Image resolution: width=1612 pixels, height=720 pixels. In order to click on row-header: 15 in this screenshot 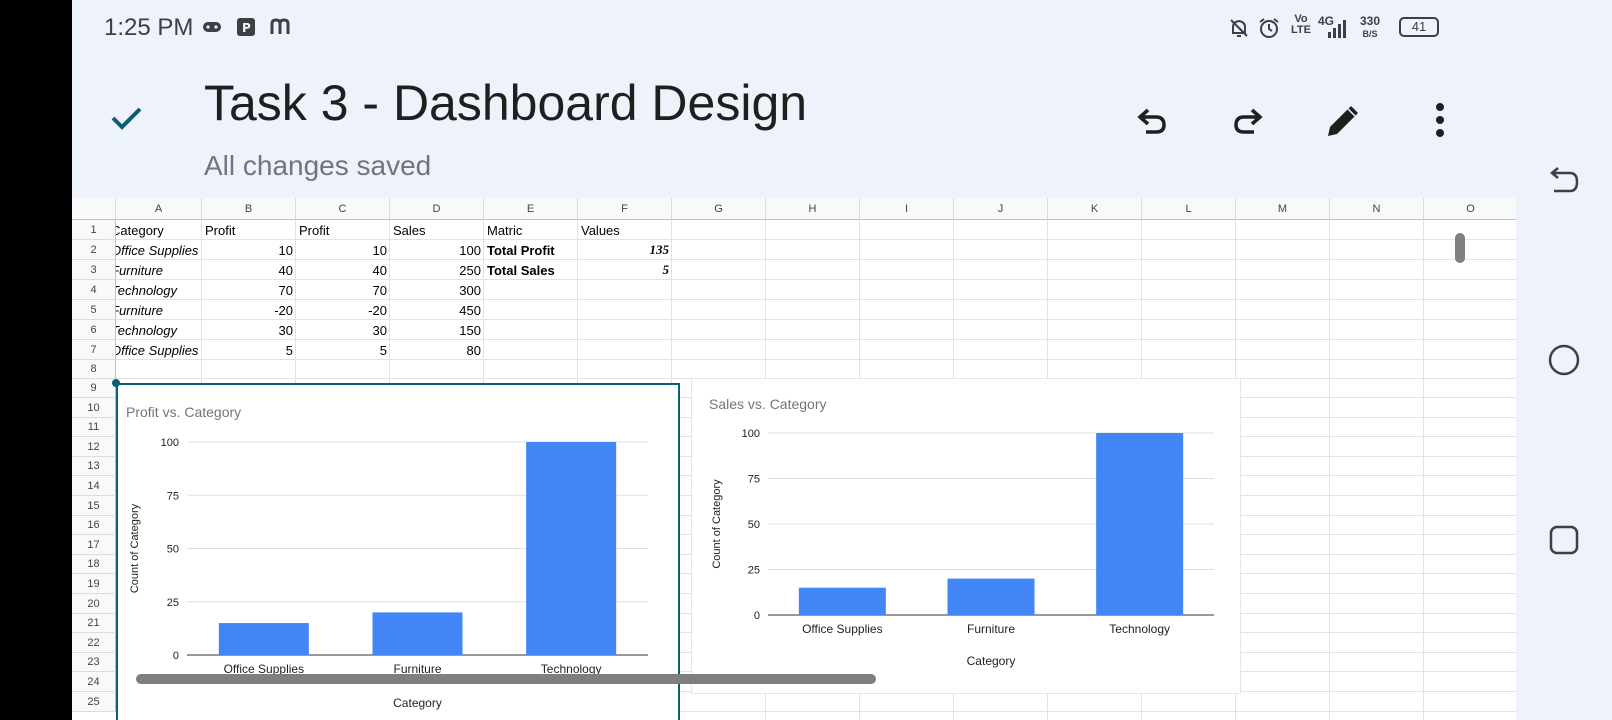, I will do `click(94, 506)`.